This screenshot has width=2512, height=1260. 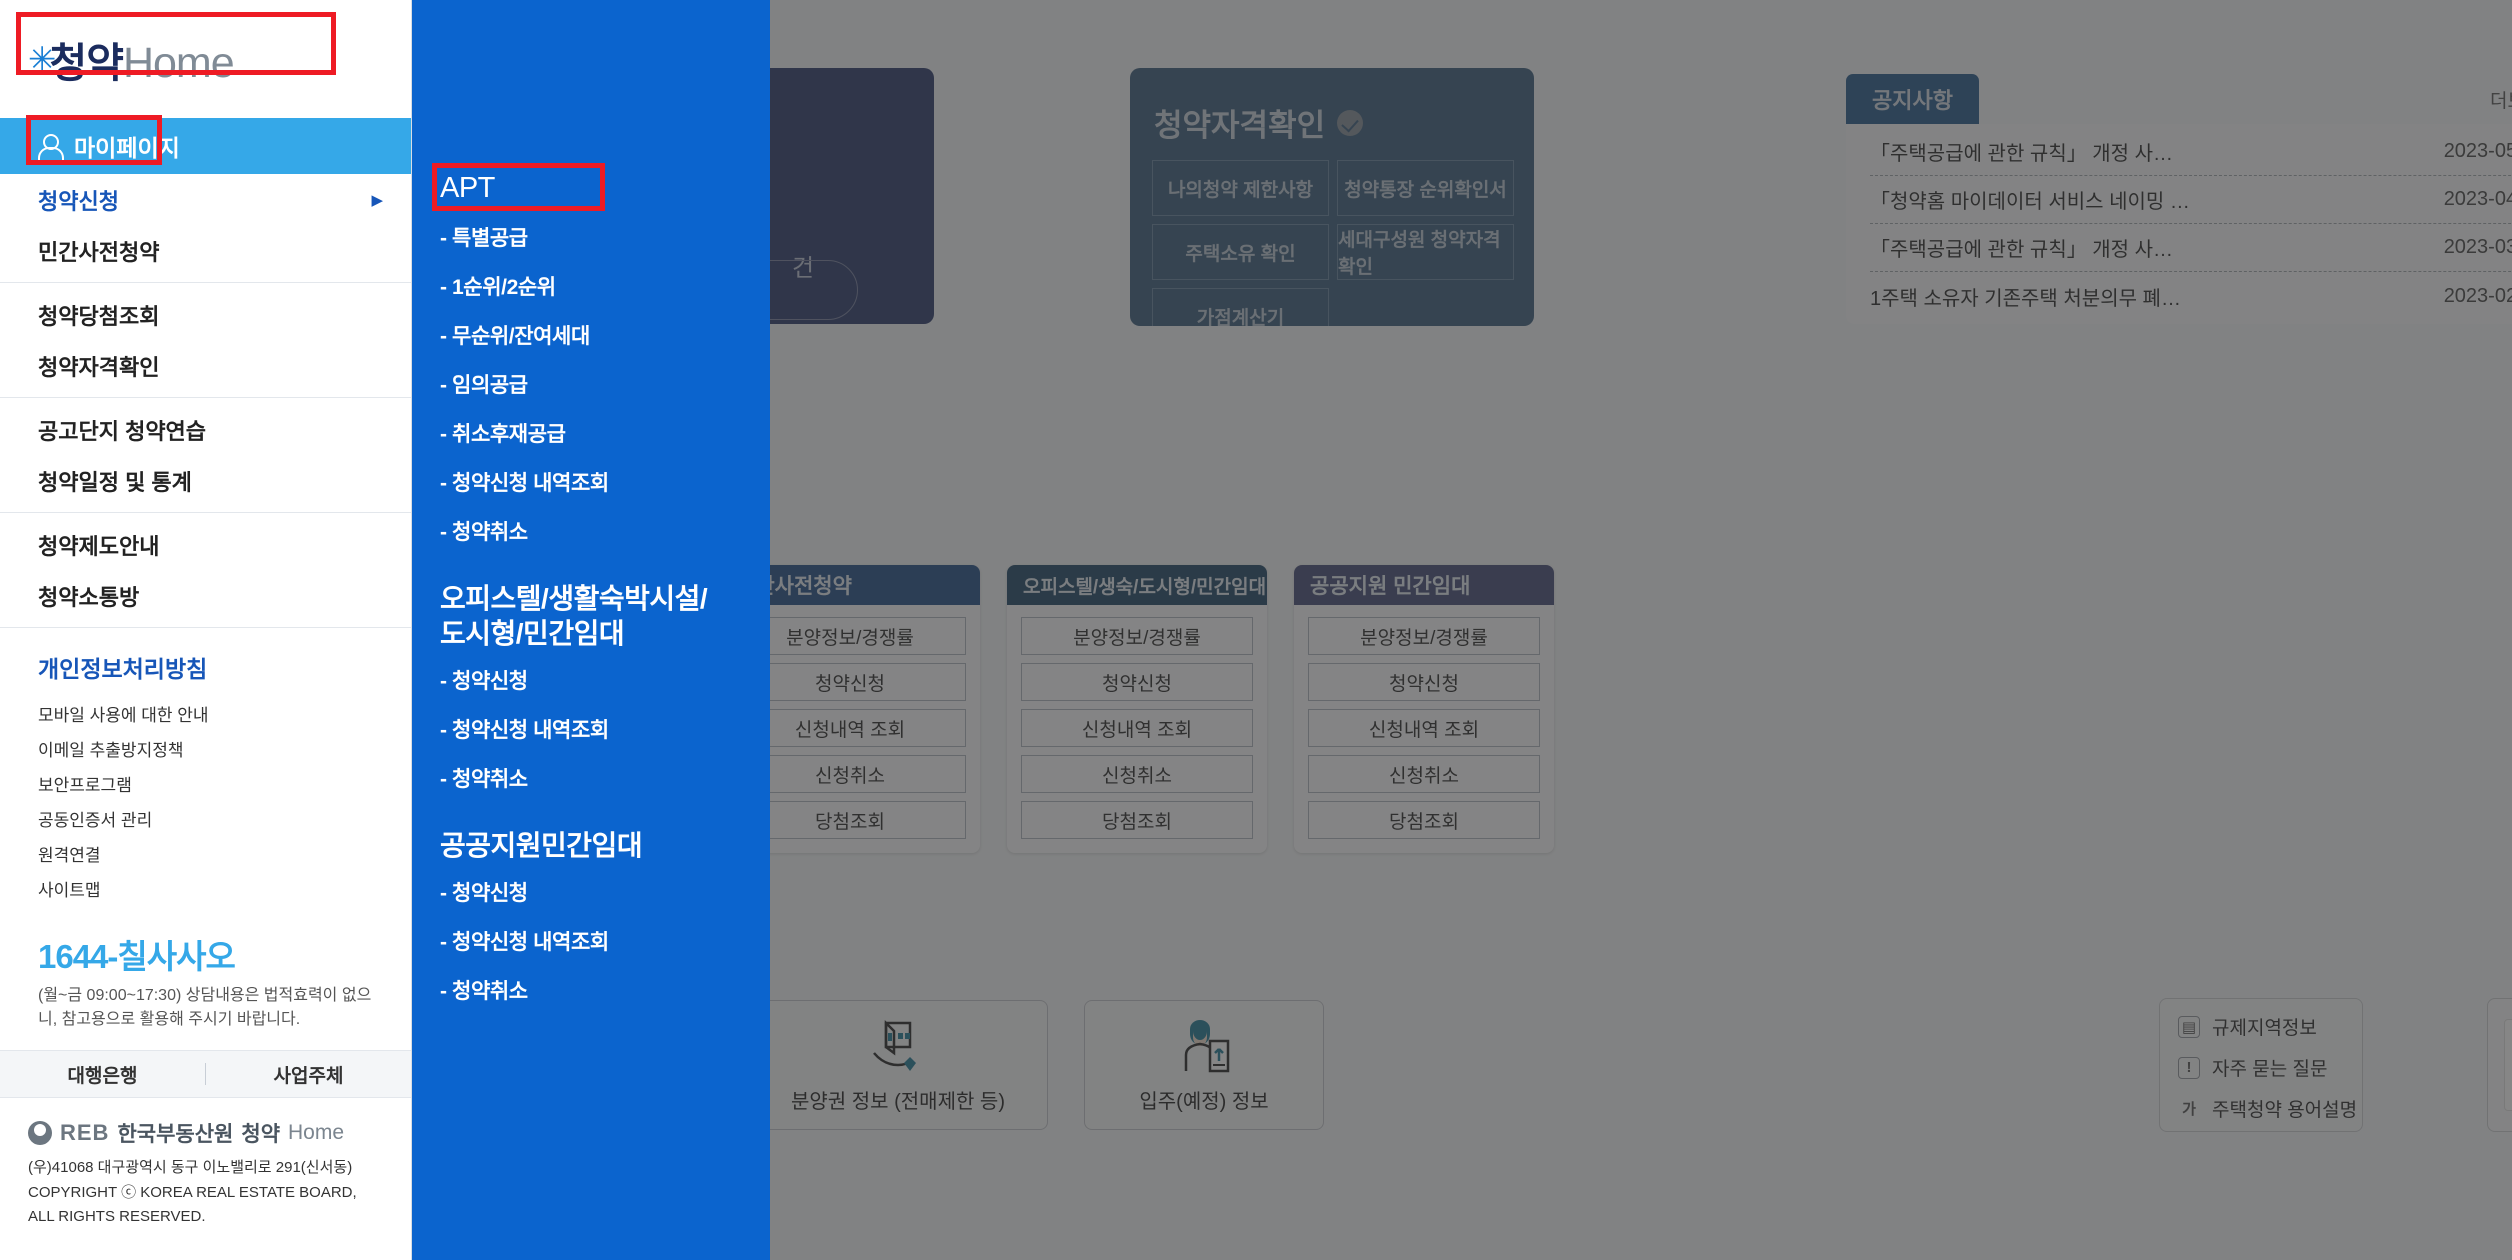 I want to click on reb-korean-name: 한국부동산원, so click(x=175, y=1134).